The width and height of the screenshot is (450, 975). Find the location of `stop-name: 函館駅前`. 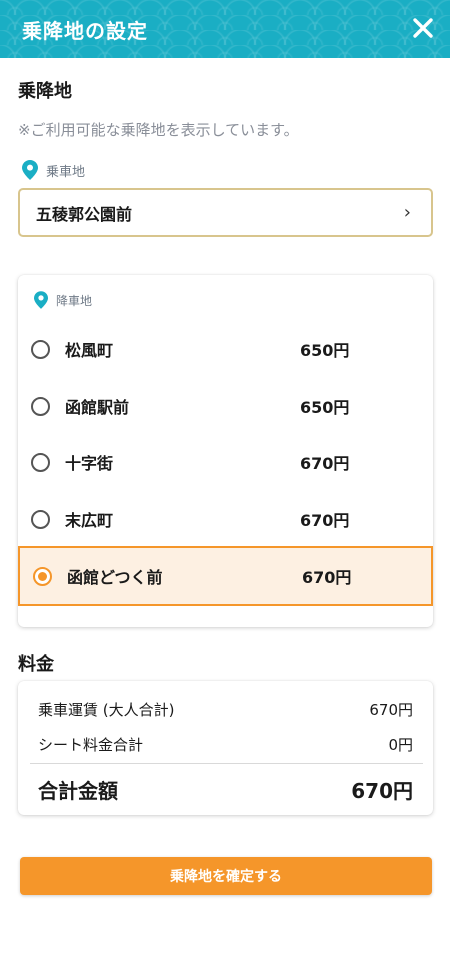

stop-name: 函館駅前 is located at coordinates (97, 407).